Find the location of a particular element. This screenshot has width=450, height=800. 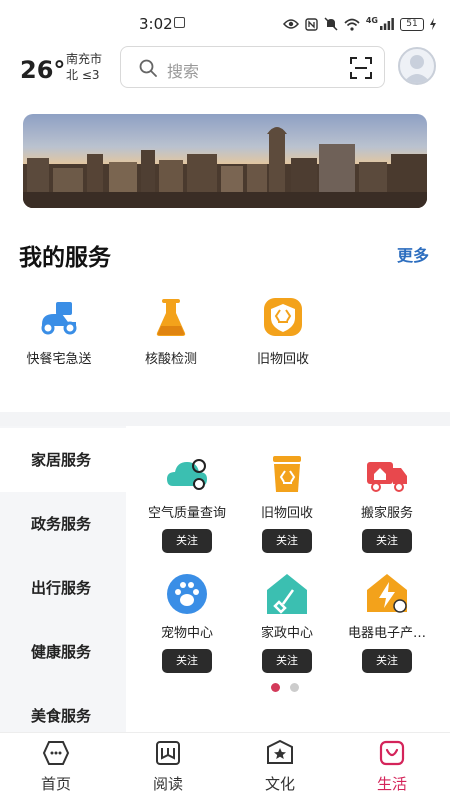

service-name: 空气质量查询 is located at coordinates (186, 513).